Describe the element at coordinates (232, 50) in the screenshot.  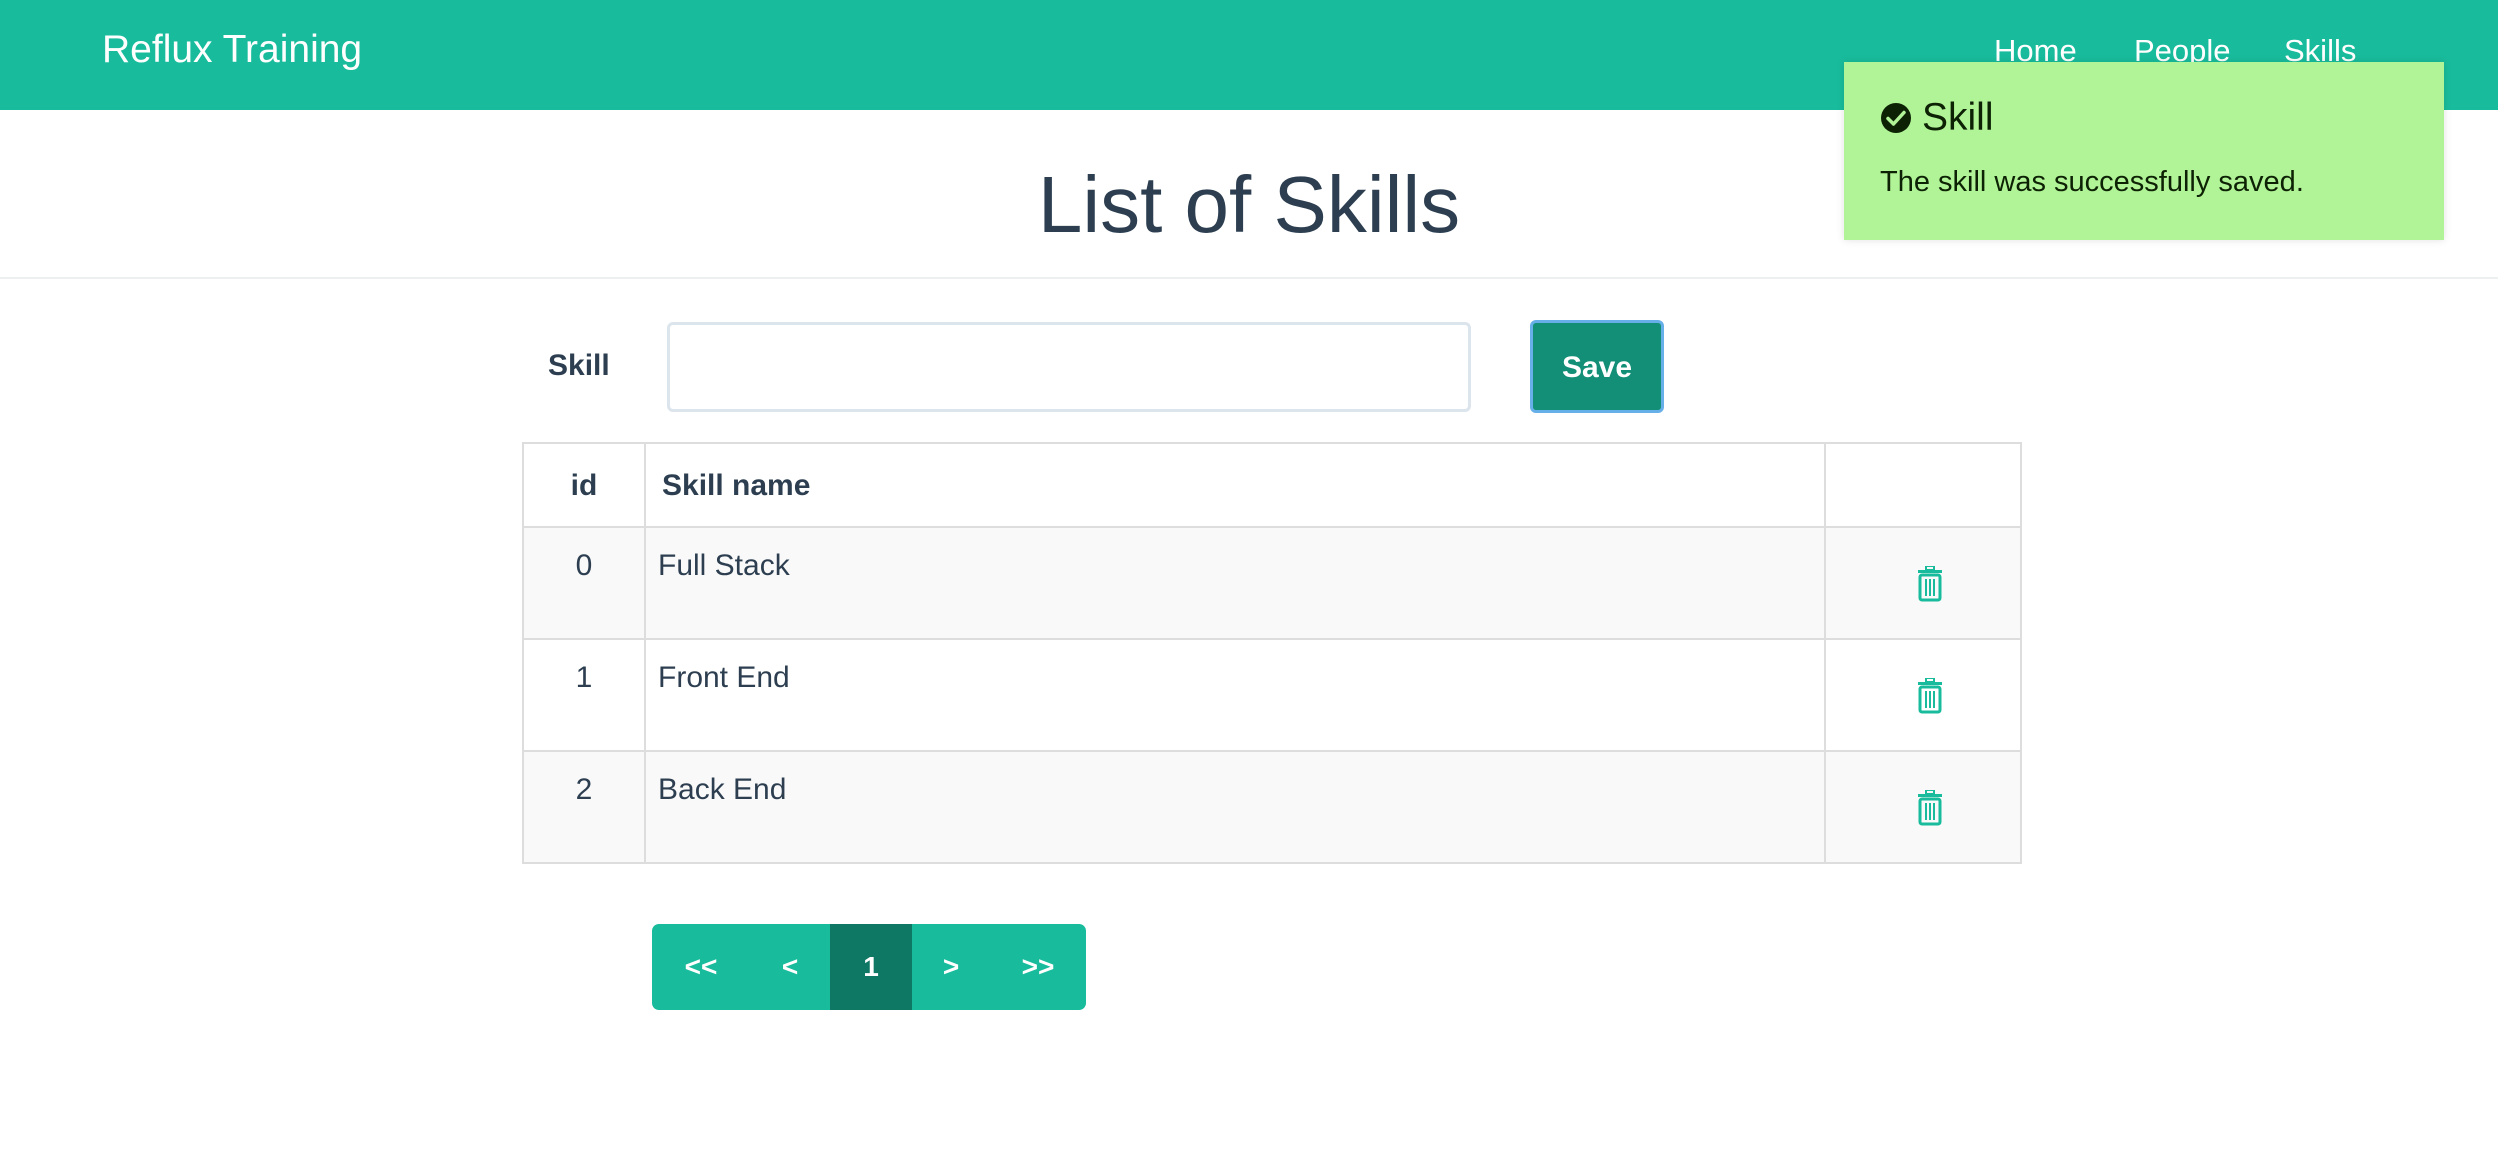
I see `brand-link: Reflux Training` at that location.